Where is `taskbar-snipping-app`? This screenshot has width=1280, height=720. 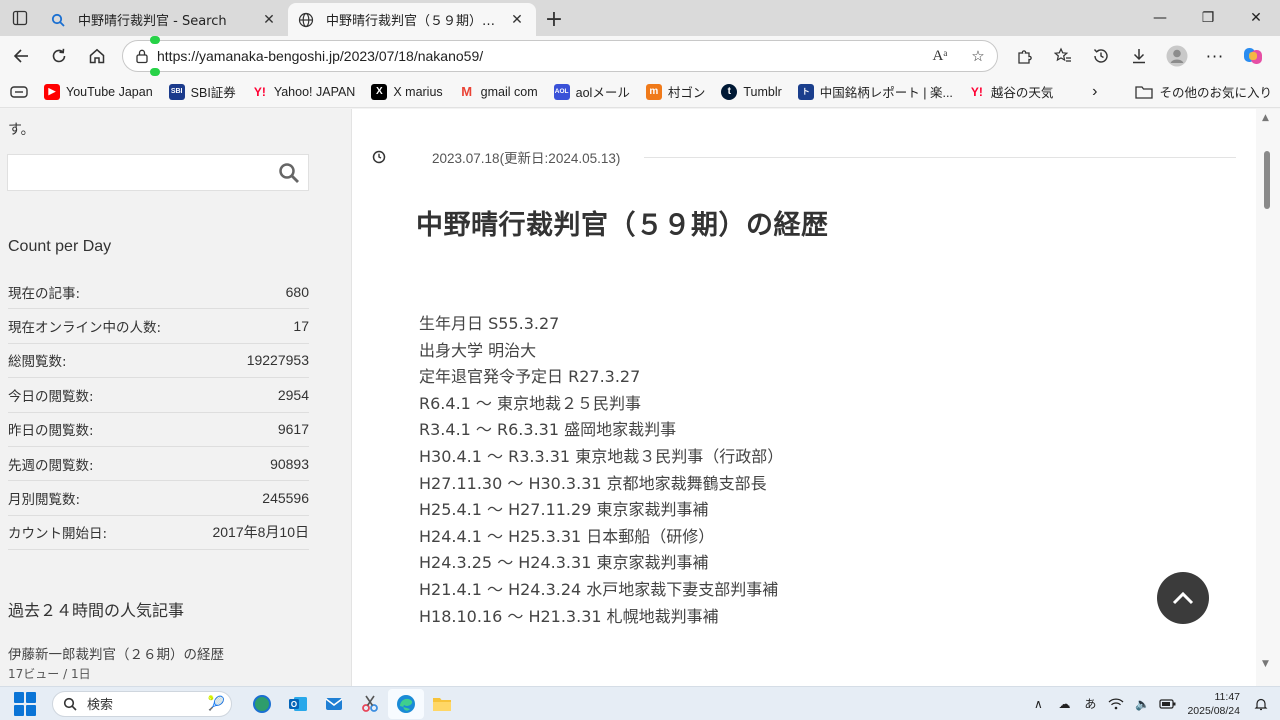
taskbar-snipping-app is located at coordinates (370, 704).